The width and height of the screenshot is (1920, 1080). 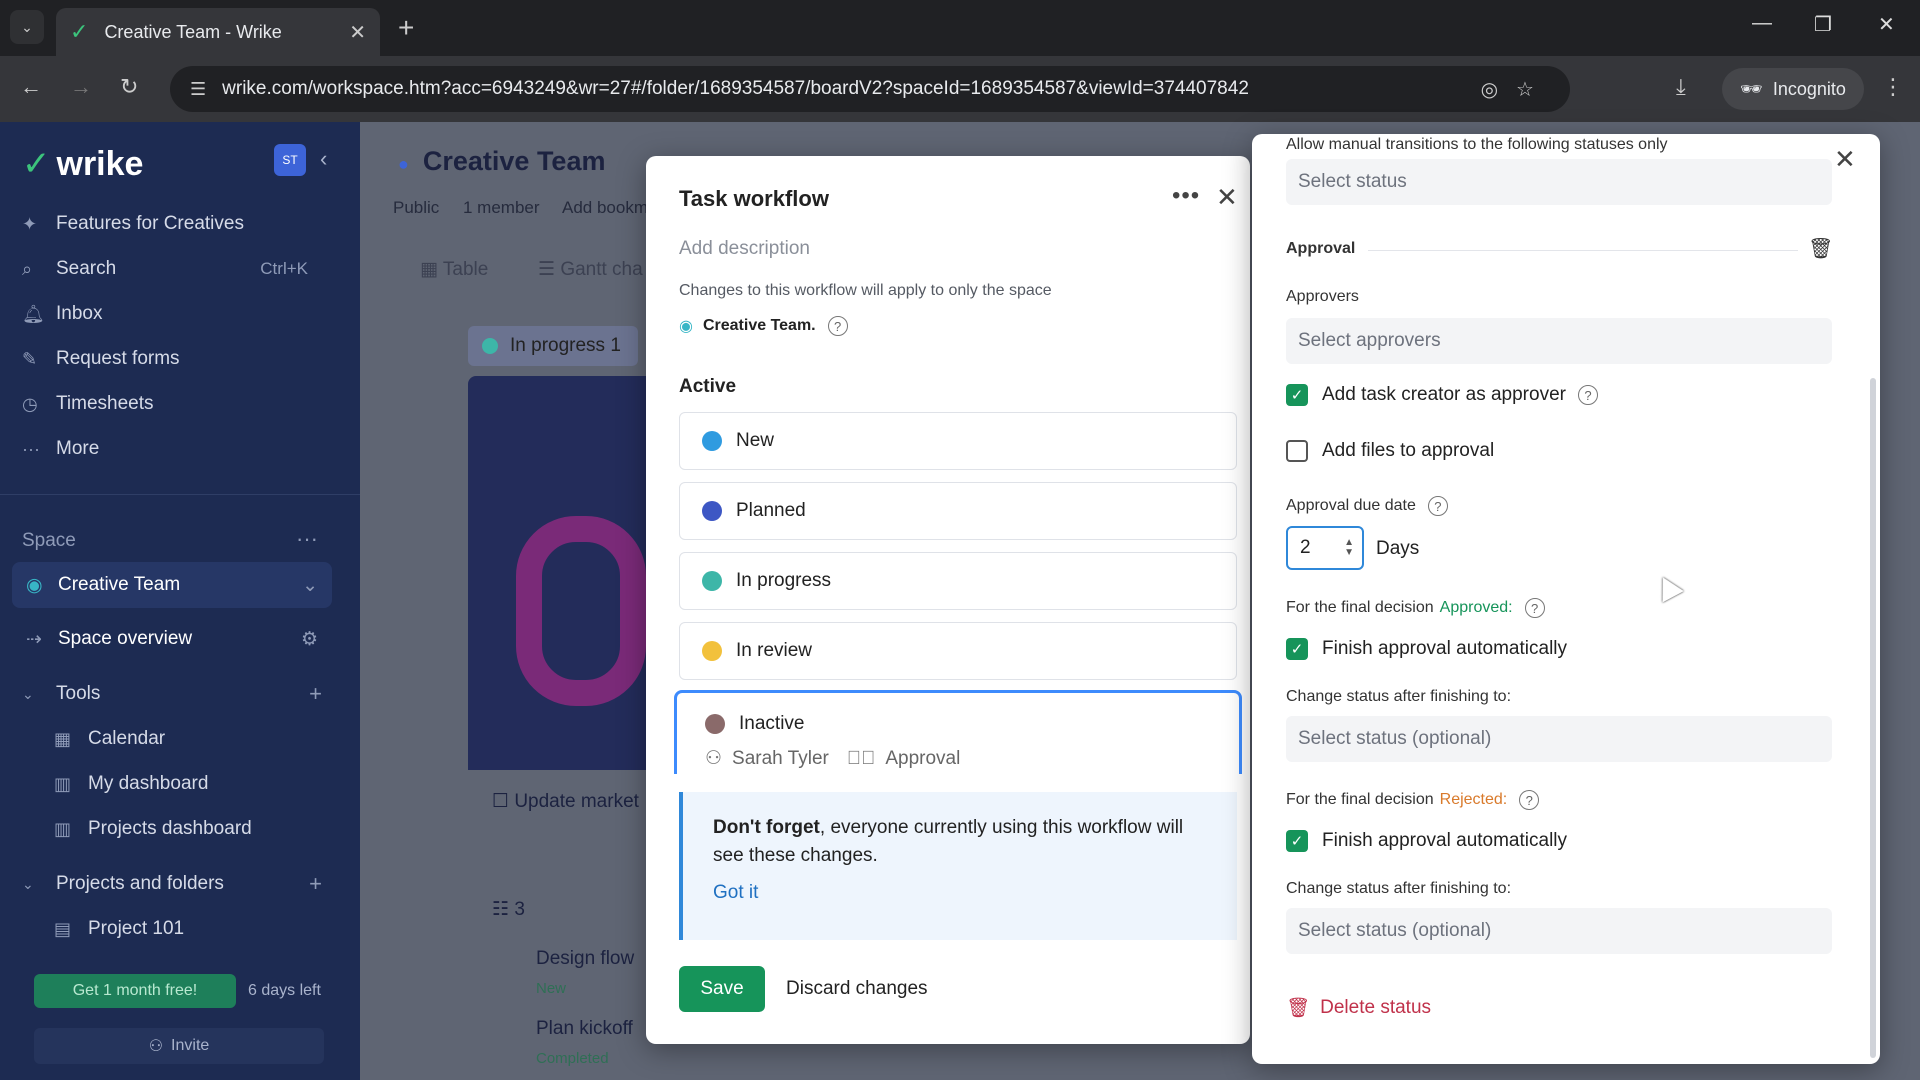 What do you see at coordinates (502, 161) in the screenshot?
I see `page-title: ● Creative Team` at bounding box center [502, 161].